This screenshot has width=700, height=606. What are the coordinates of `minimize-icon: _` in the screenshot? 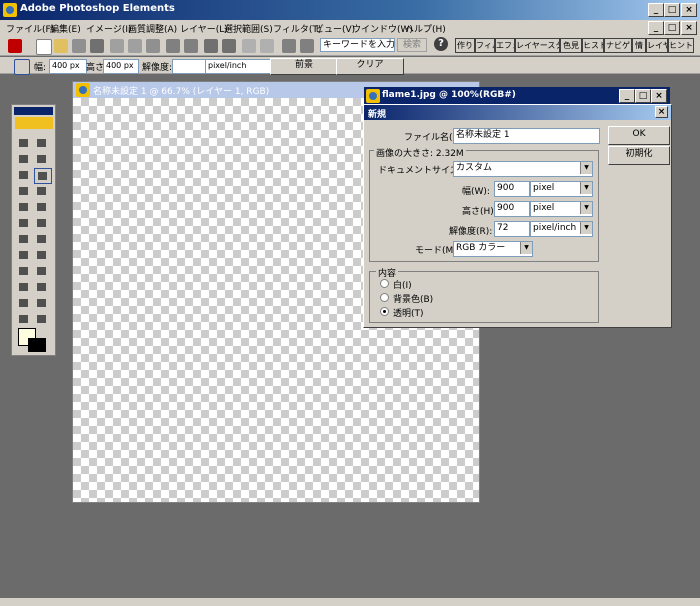 It's located at (656, 10).